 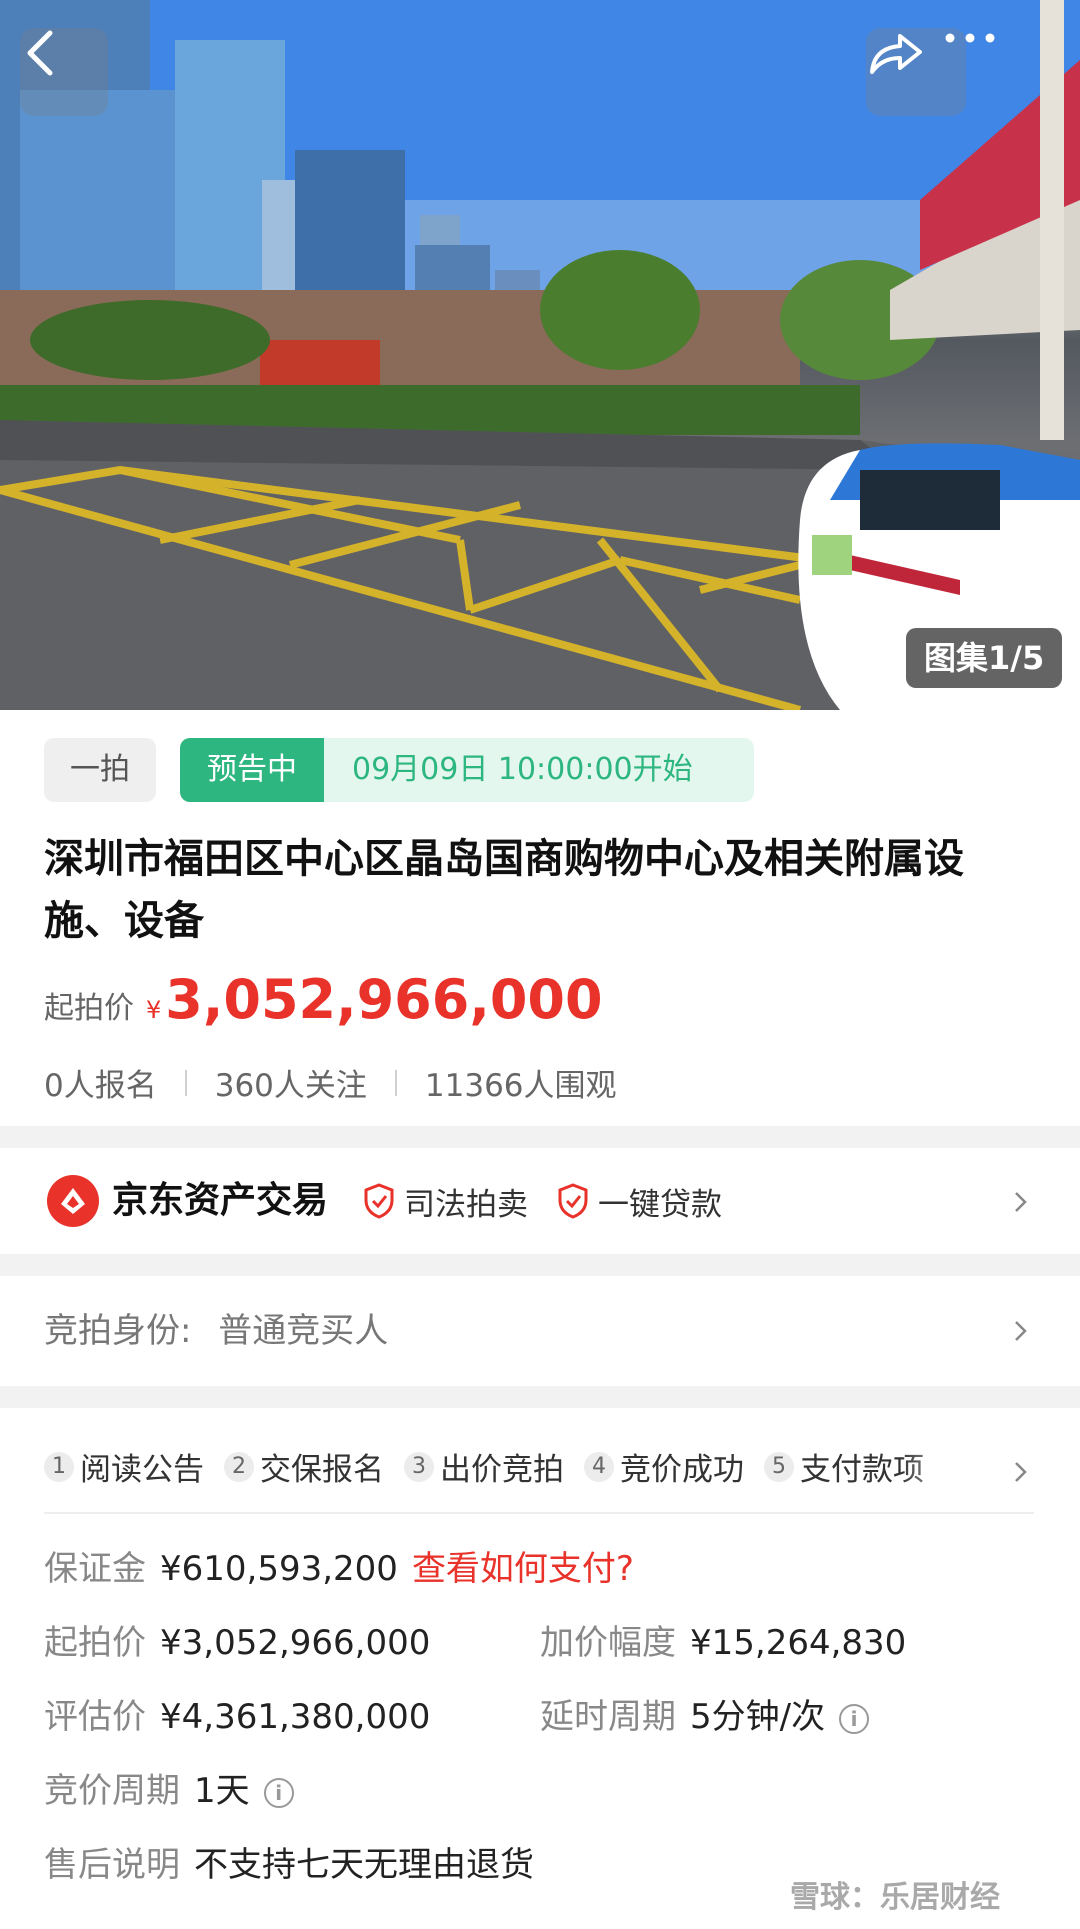 I want to click on start-price-label: 起拍价, so click(x=95, y=1643).